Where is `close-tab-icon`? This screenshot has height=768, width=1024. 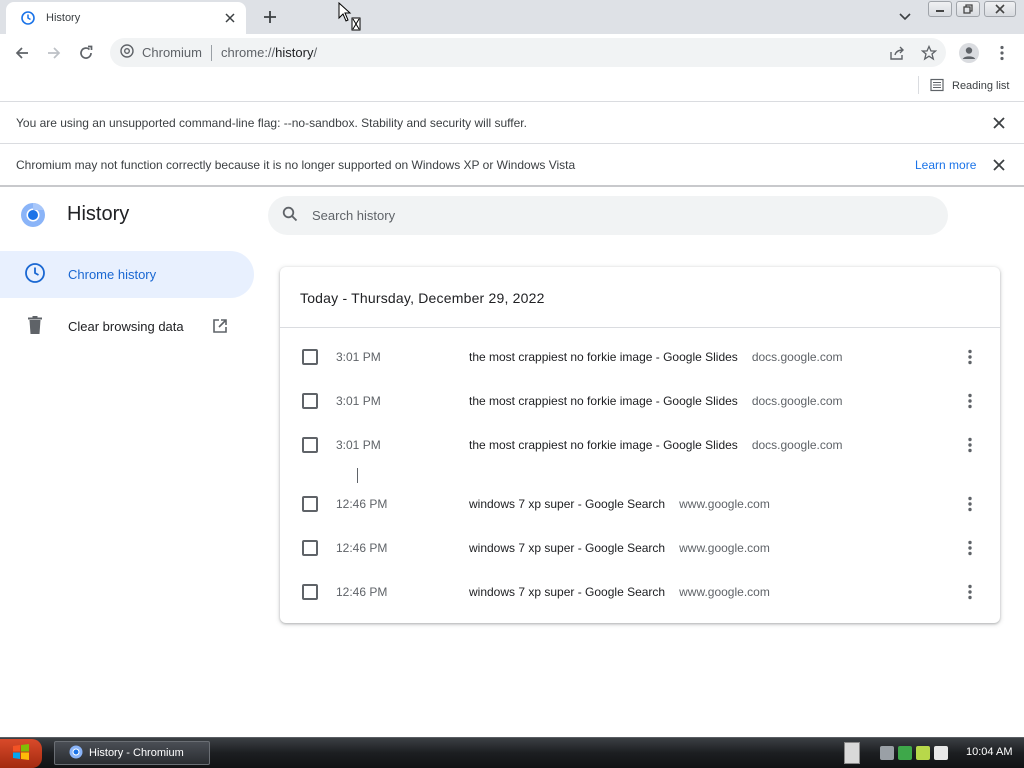
close-tab-icon is located at coordinates (230, 18).